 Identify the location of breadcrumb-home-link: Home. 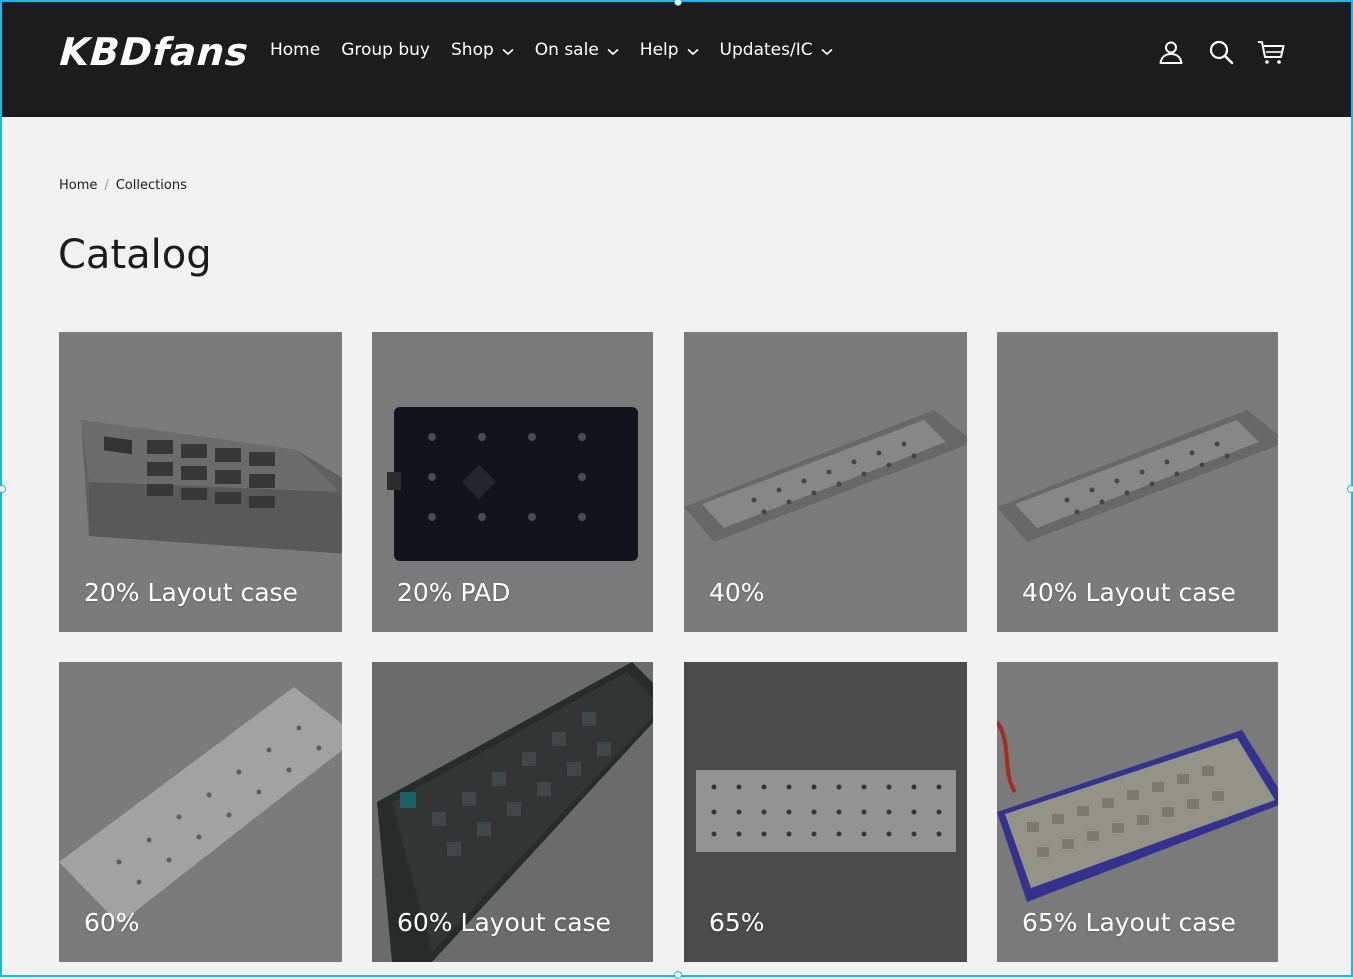
(78, 185).